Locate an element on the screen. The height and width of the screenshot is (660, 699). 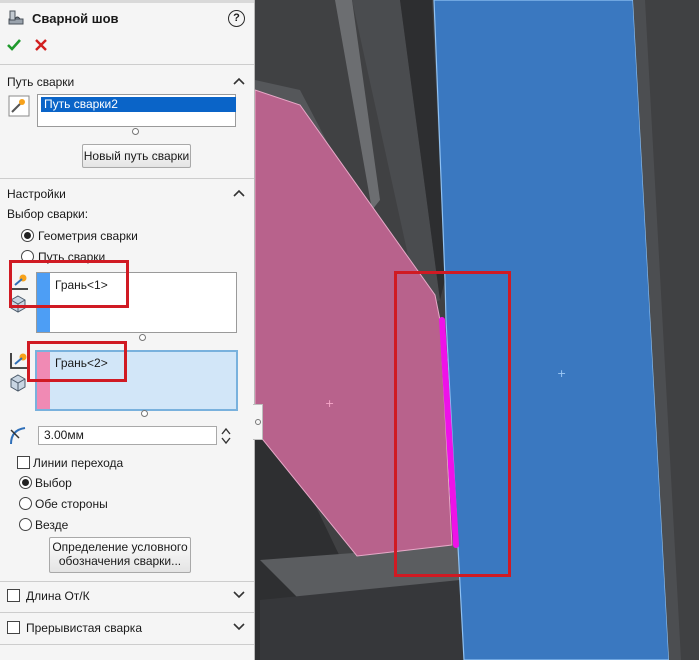
tangent-label: Линии перехода is located at coordinates (78, 463).